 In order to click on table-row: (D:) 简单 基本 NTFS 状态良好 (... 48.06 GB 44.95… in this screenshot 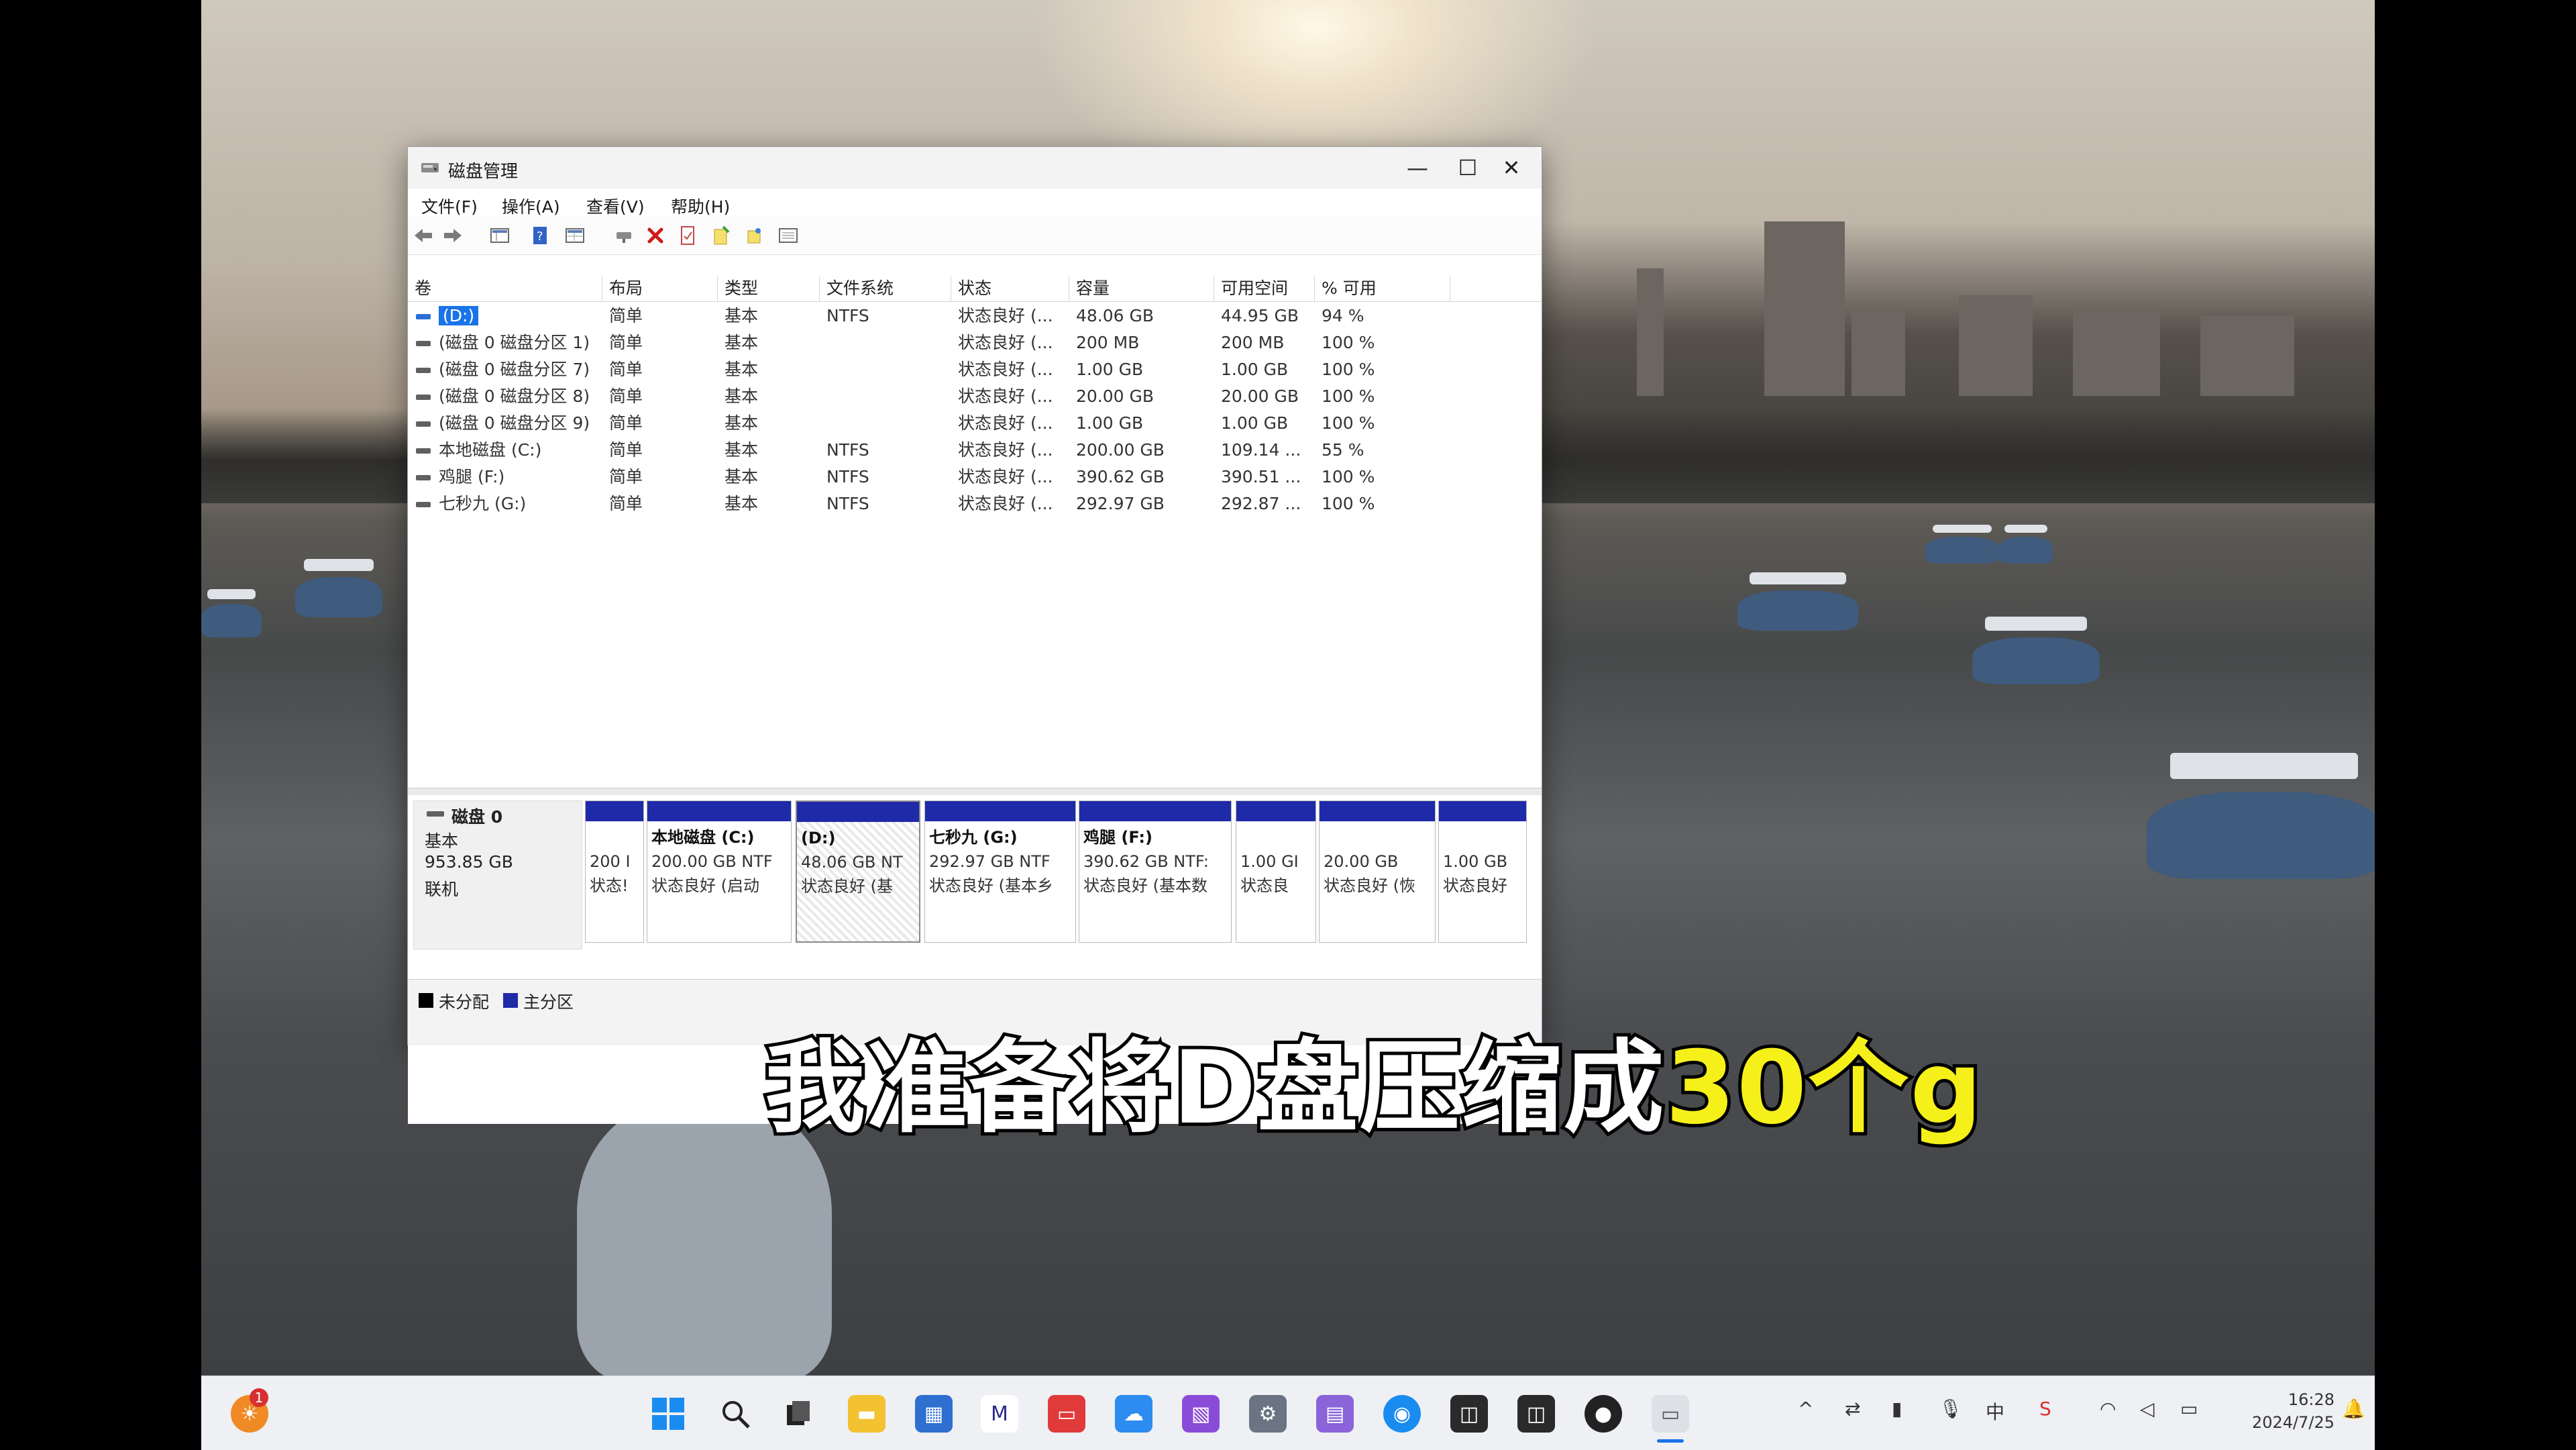, I will do `click(975, 316)`.